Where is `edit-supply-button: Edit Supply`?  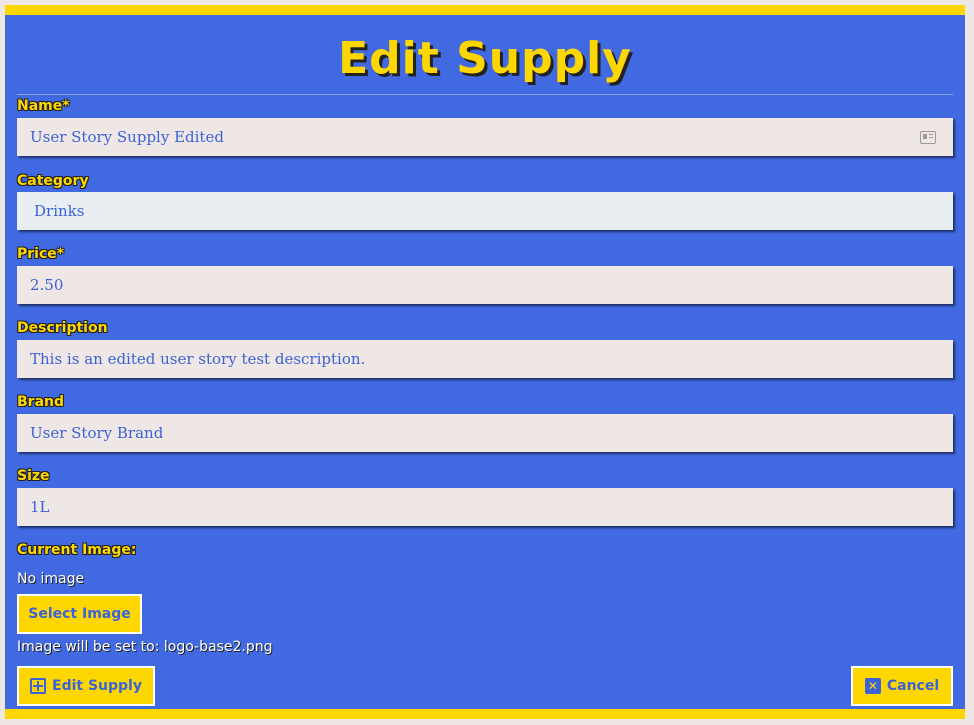
edit-supply-button: Edit Supply is located at coordinates (86, 686).